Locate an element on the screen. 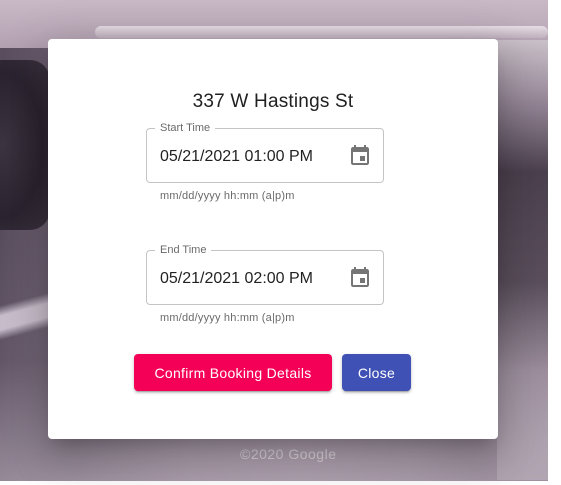 The image size is (561, 485). start-time-field: Start Time is located at coordinates (265, 152).